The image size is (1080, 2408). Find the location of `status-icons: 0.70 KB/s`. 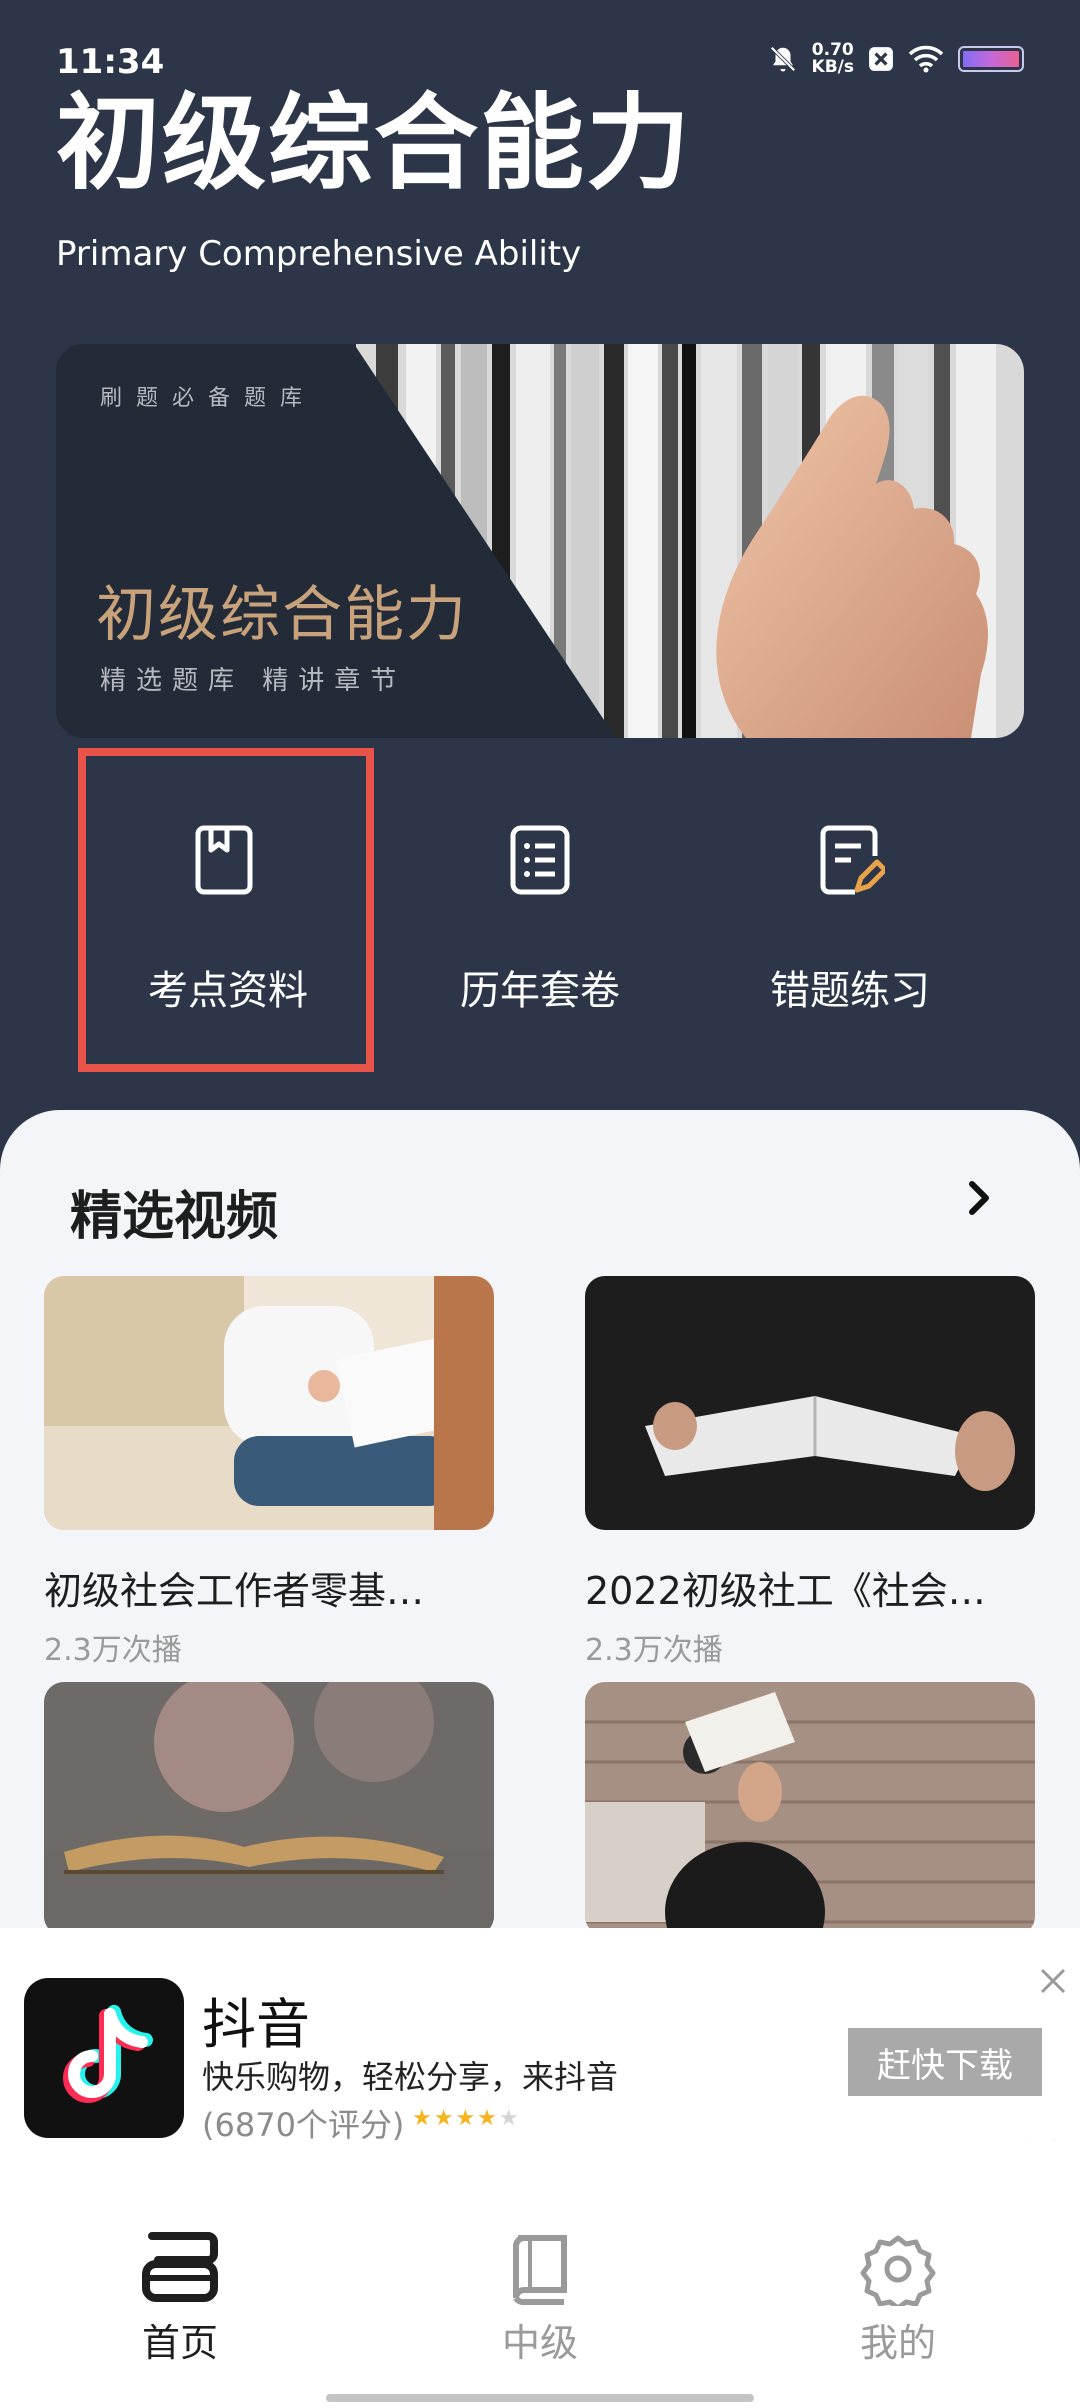

status-icons: 0.70 KB/s is located at coordinates (896, 59).